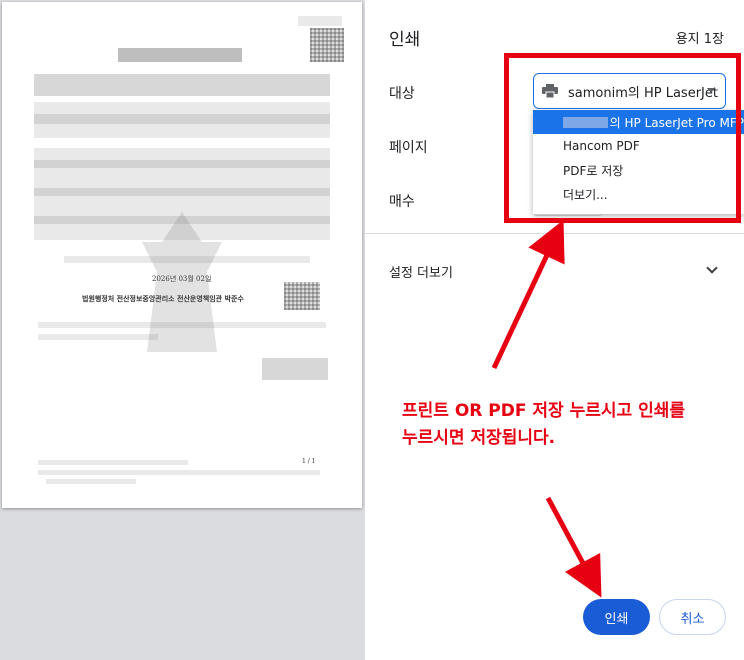  Describe the element at coordinates (554, 233) in the screenshot. I see `settings-divider` at that location.